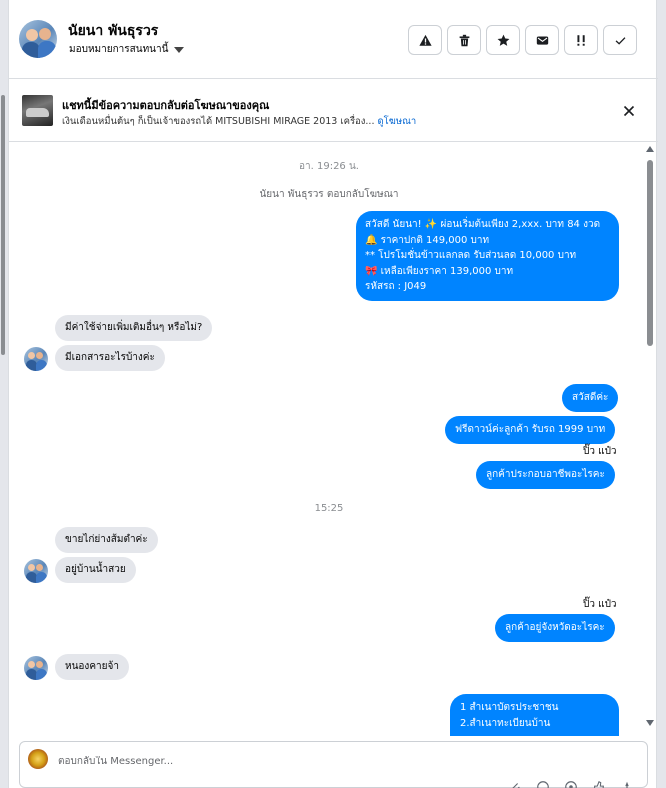  I want to click on incoming-message: อยู่บ้านน้ำสวย, so click(95, 570).